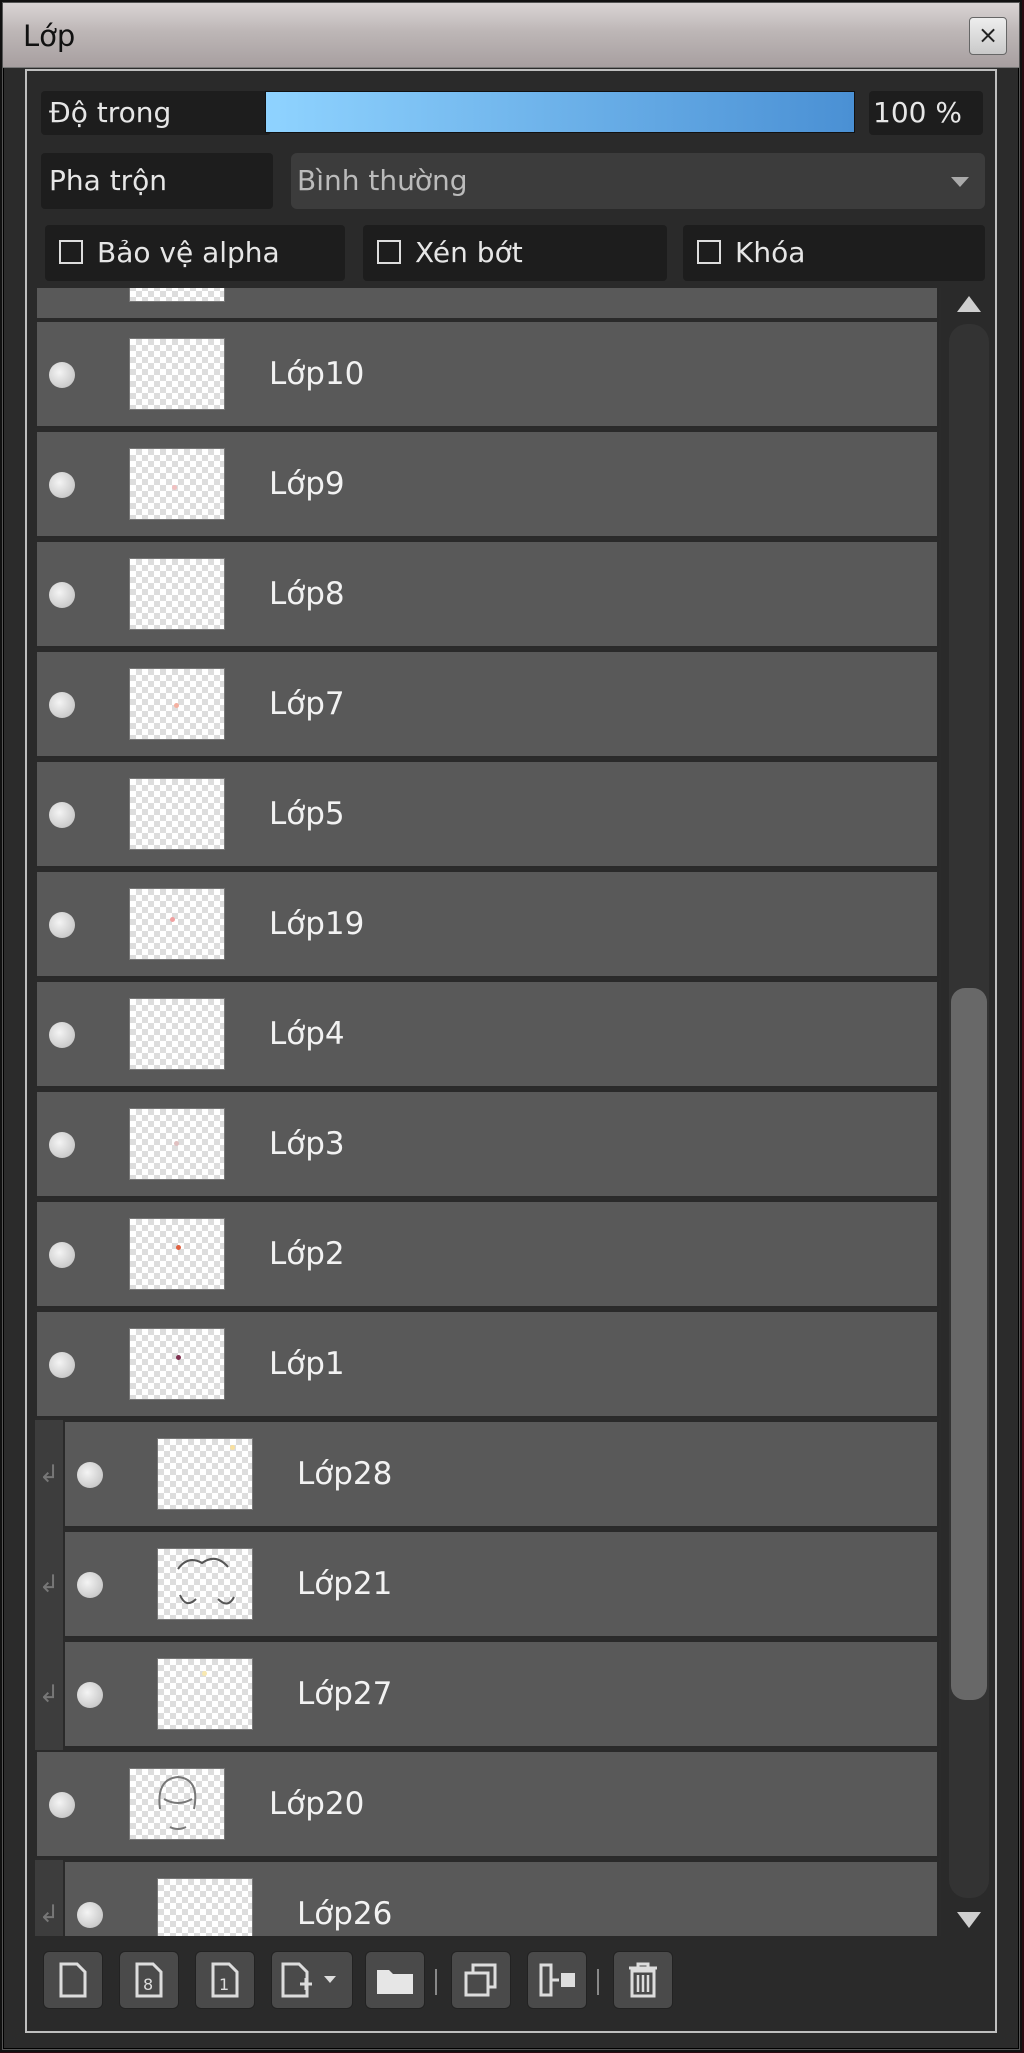  I want to click on layer-name: Lớp7, so click(307, 704).